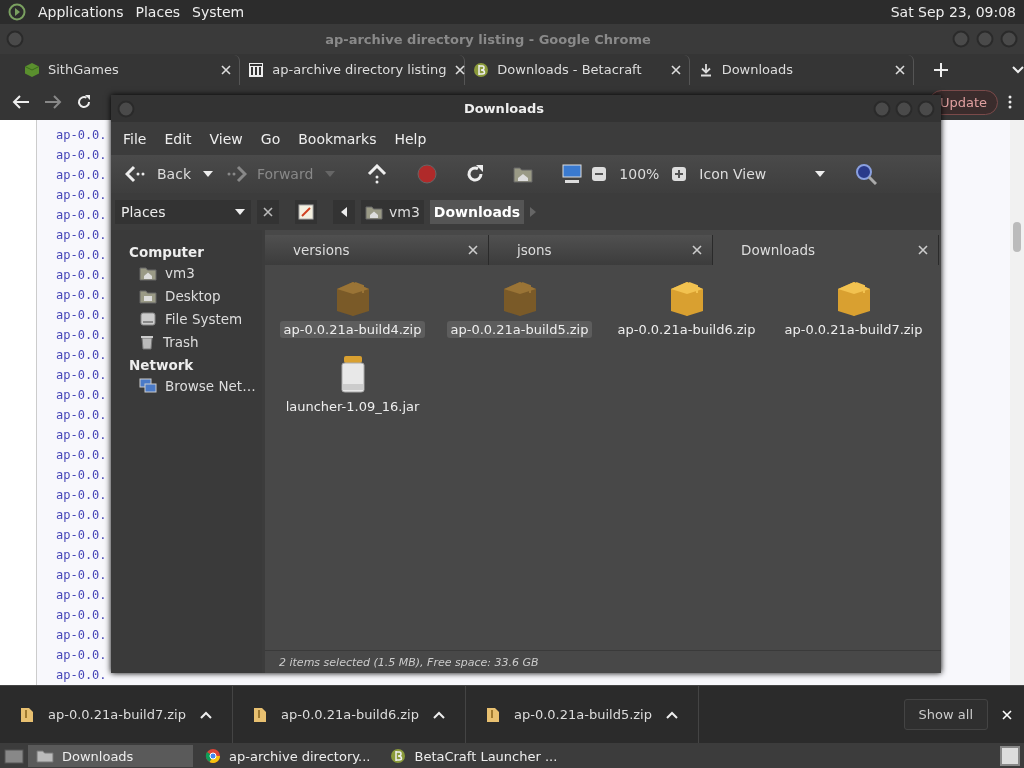  Describe the element at coordinates (392, 211) in the screenshot. I see `path-button: vm3` at that location.